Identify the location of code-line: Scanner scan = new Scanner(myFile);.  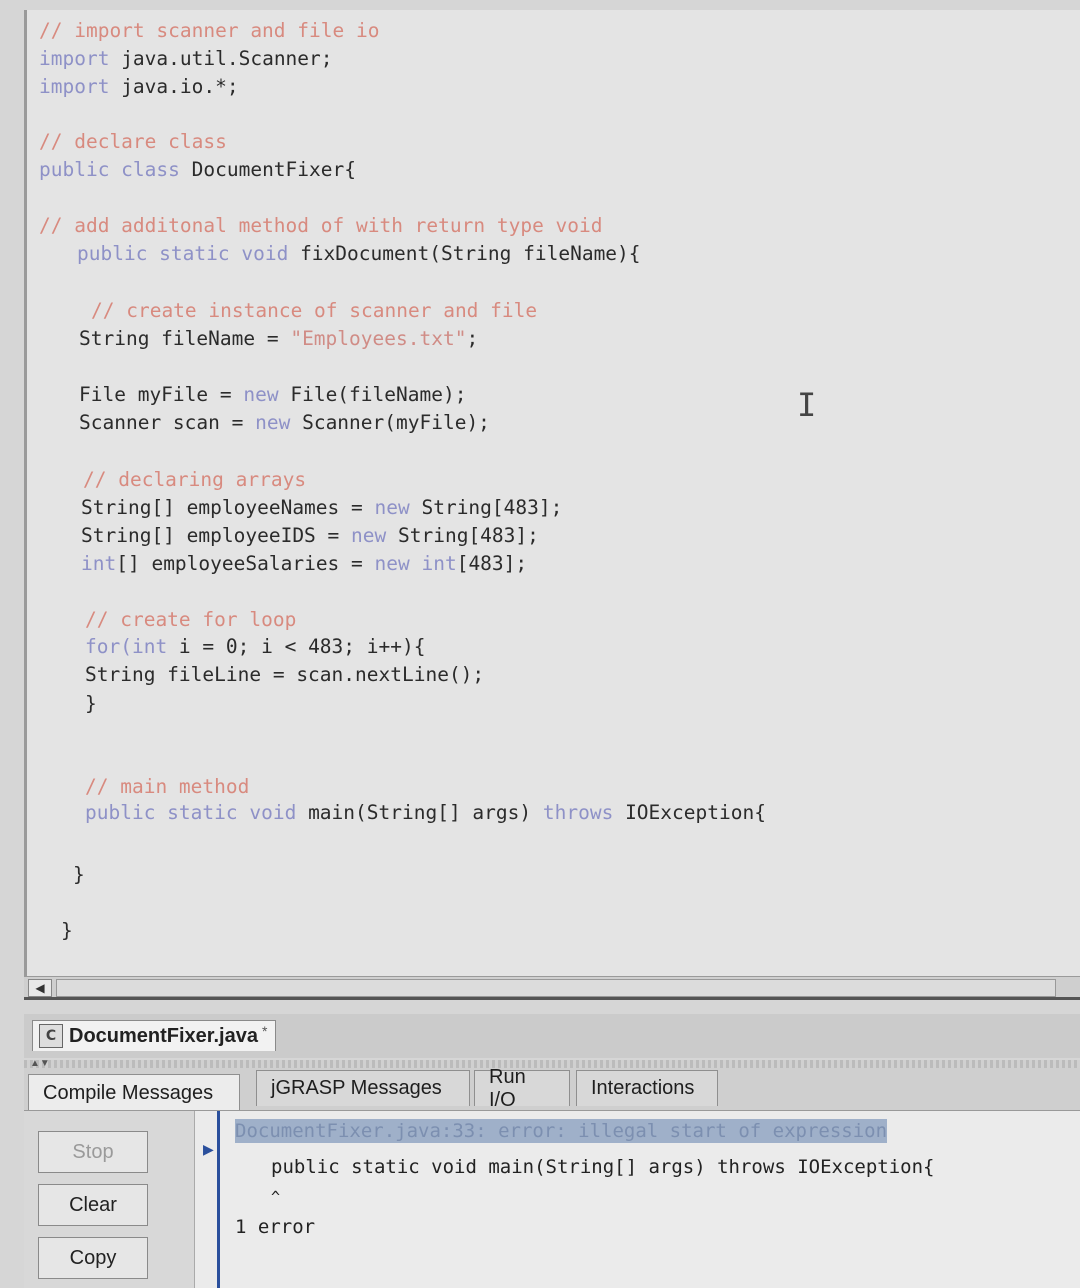
(284, 423).